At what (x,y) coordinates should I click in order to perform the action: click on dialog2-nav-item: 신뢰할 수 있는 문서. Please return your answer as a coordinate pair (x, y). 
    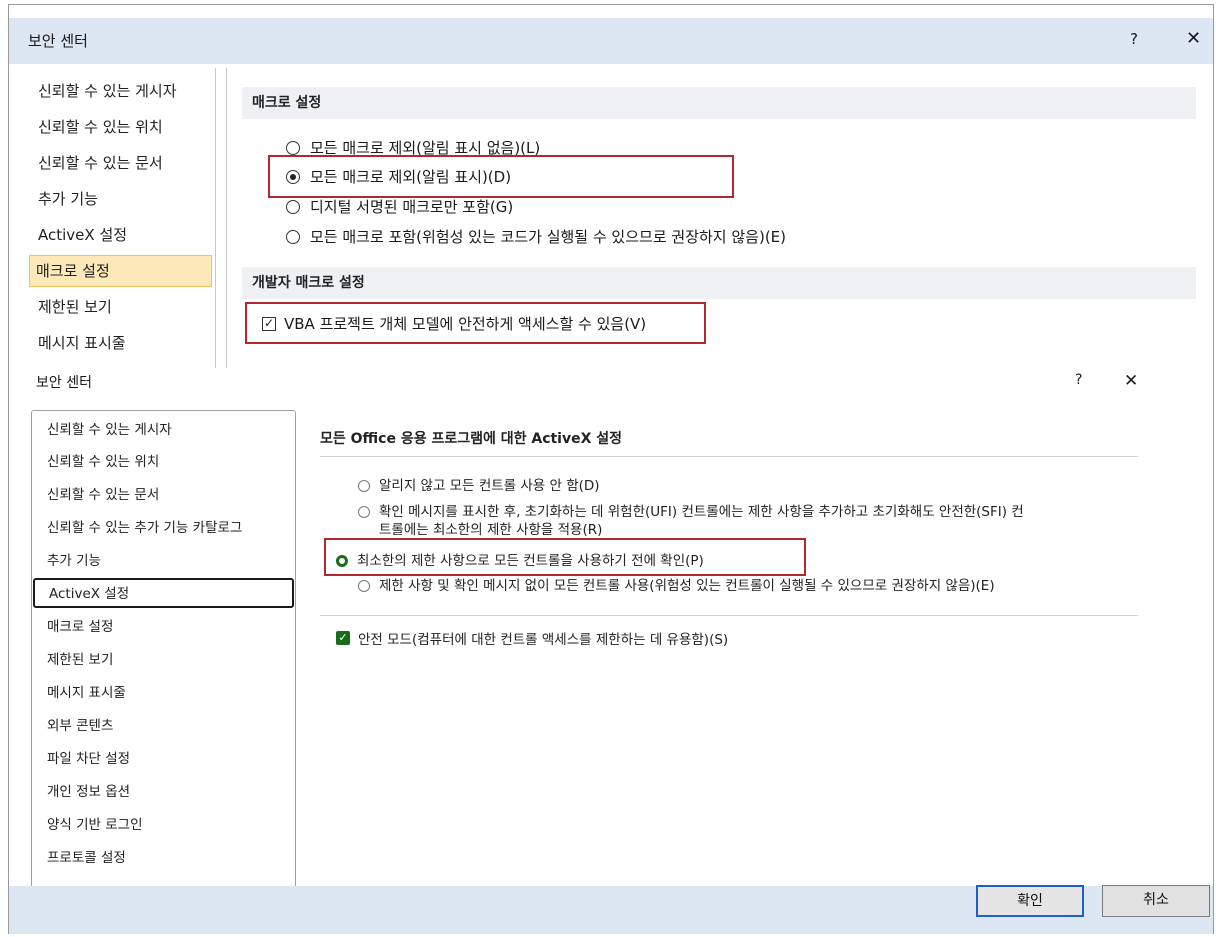
    Looking at the image, I should click on (163, 495).